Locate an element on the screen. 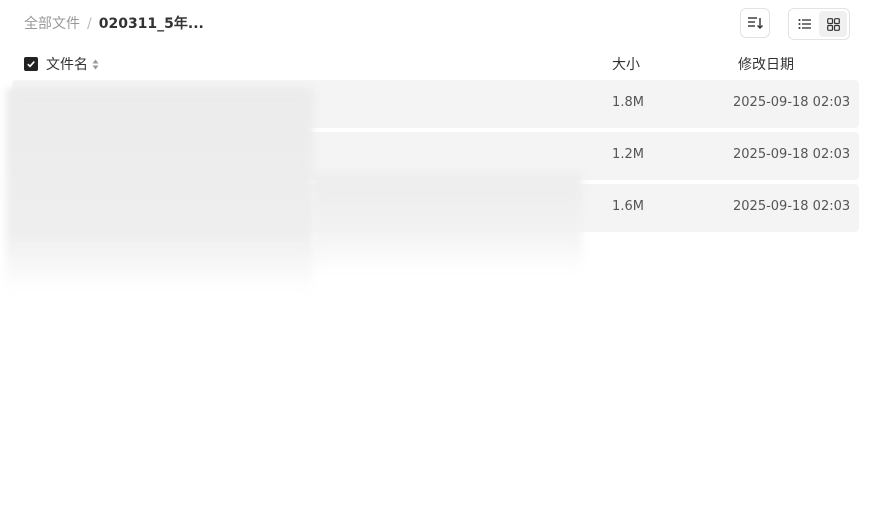 This screenshot has height=514, width=874. file-size: 1.2M is located at coordinates (628, 154).